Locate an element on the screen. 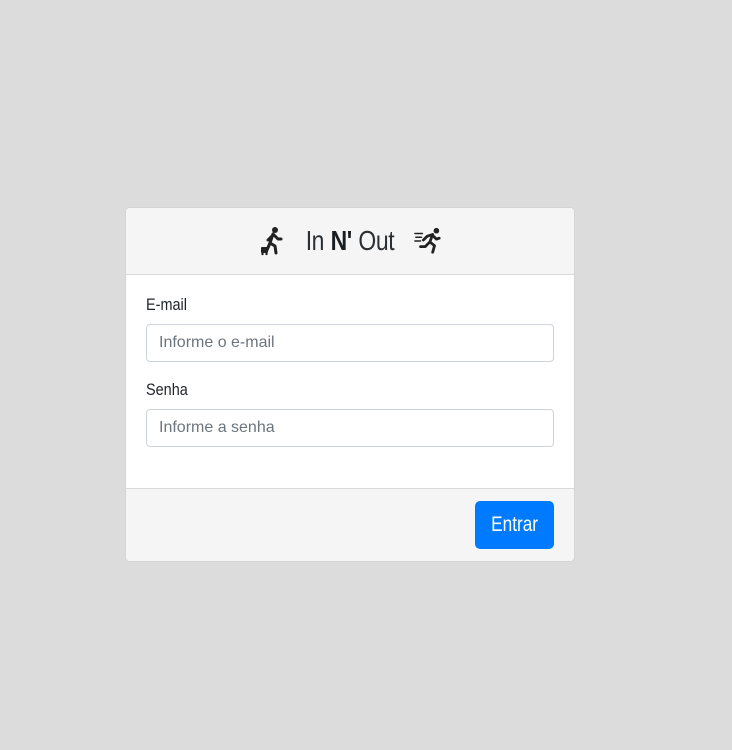  email-field is located at coordinates (350, 343).